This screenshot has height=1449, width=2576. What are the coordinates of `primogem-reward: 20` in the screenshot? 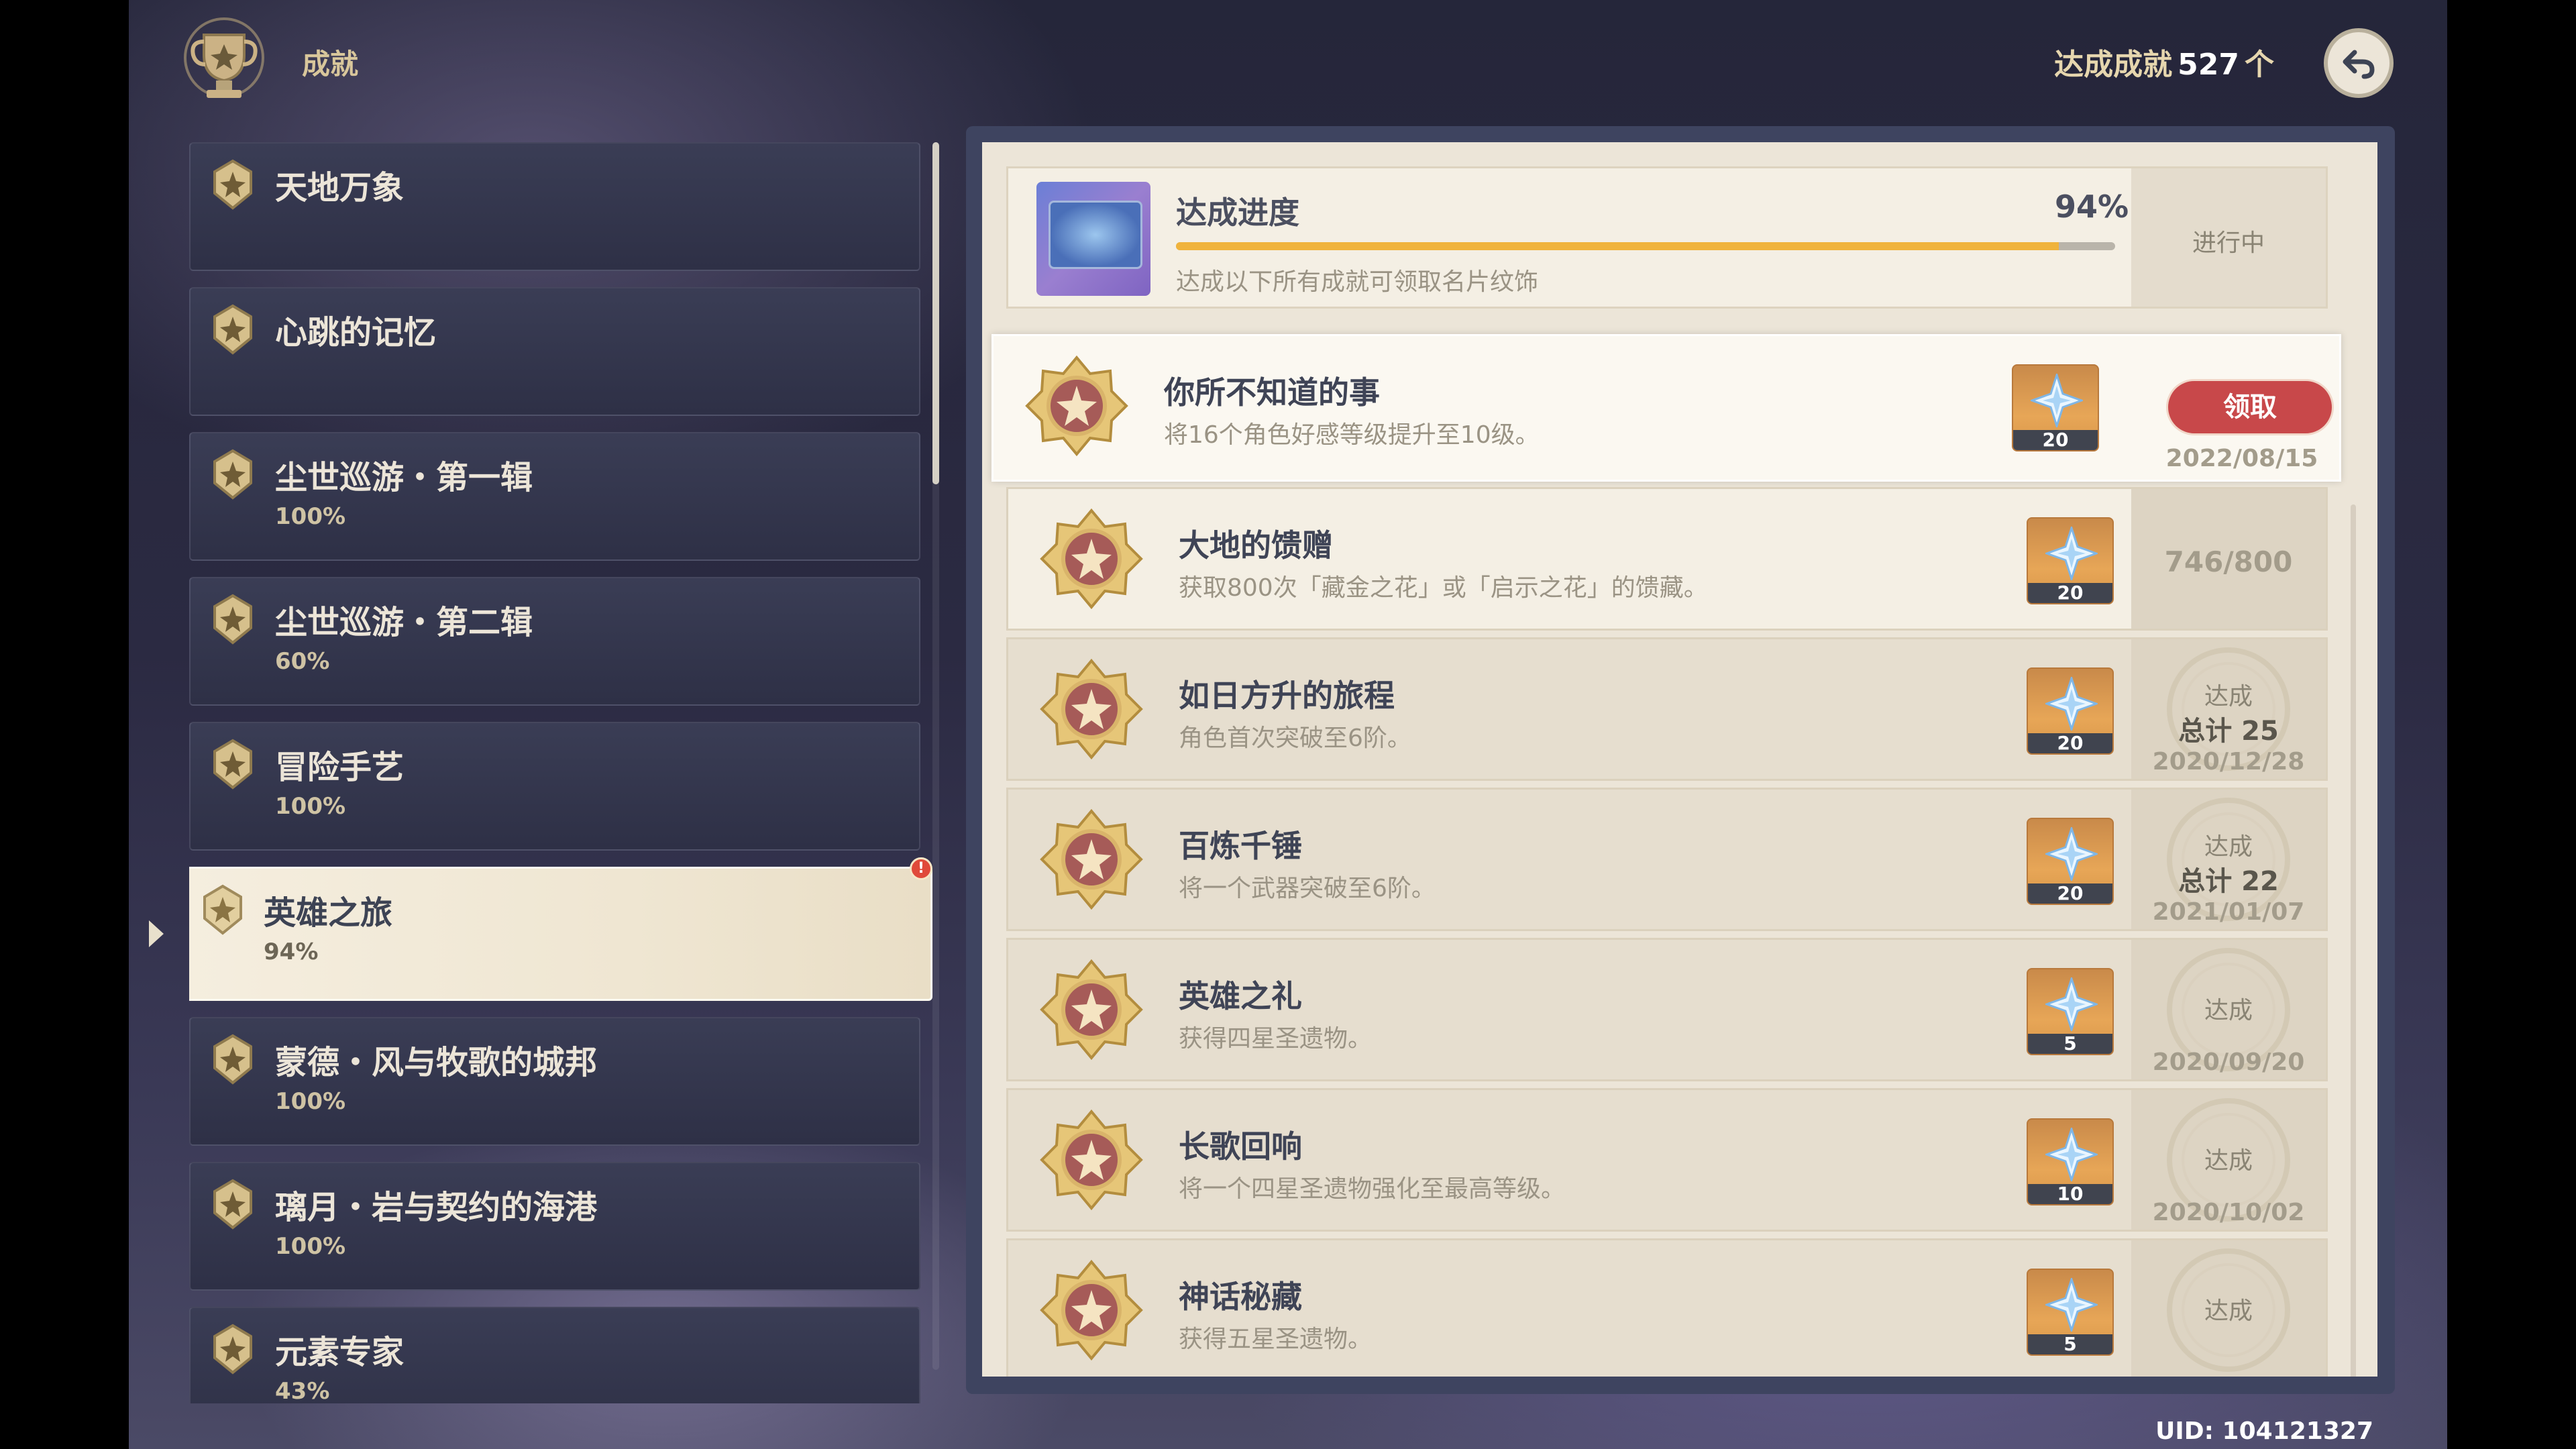 It's located at (2070, 560).